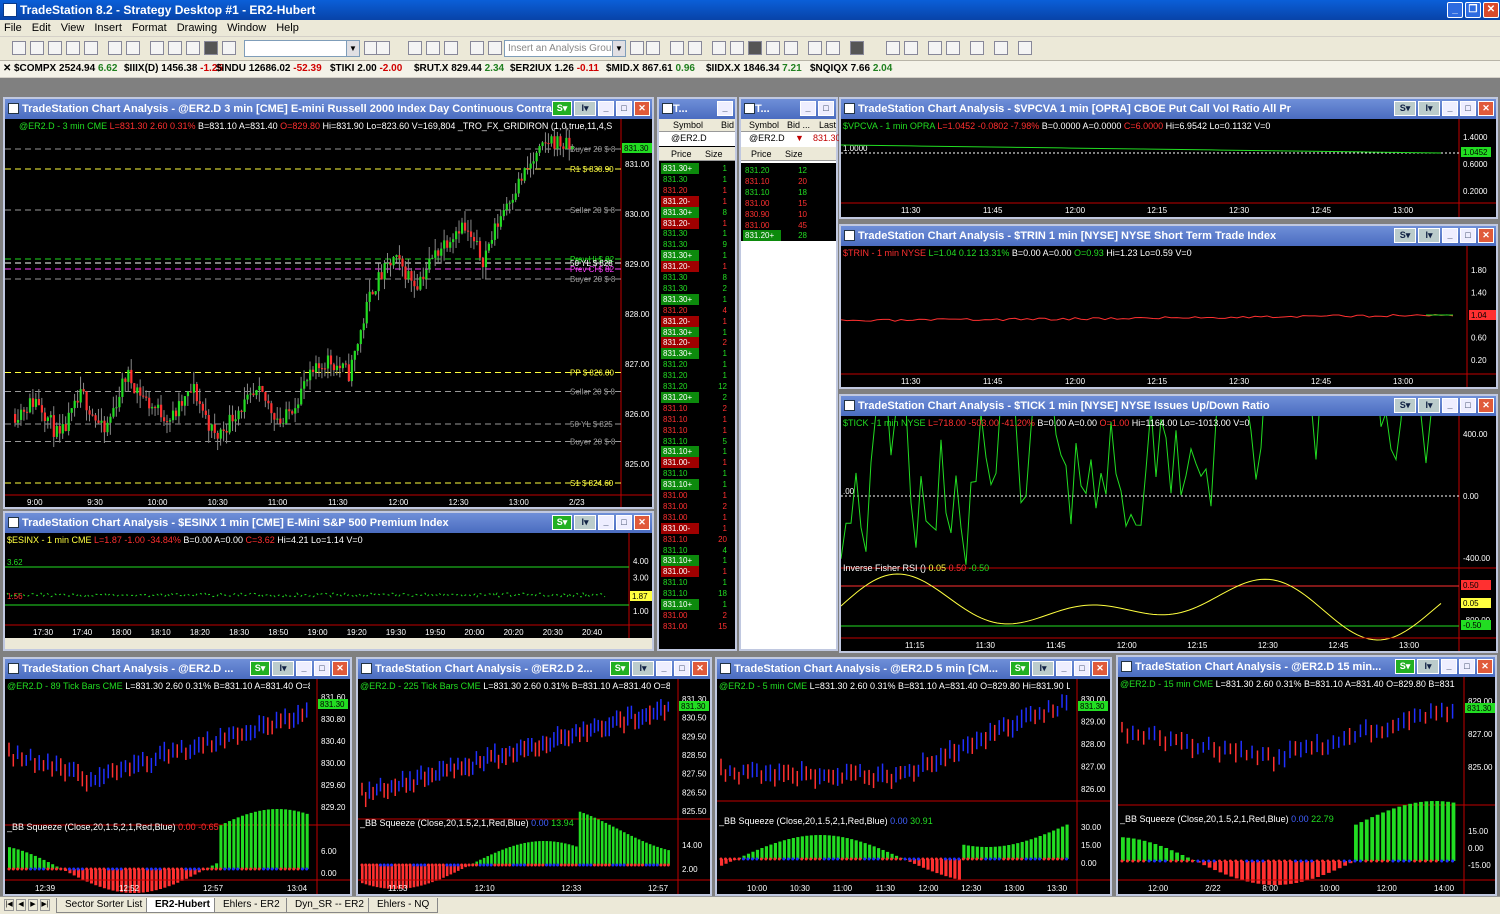  Describe the element at coordinates (1473, 10) in the screenshot. I see `restore-button: ❐` at that location.